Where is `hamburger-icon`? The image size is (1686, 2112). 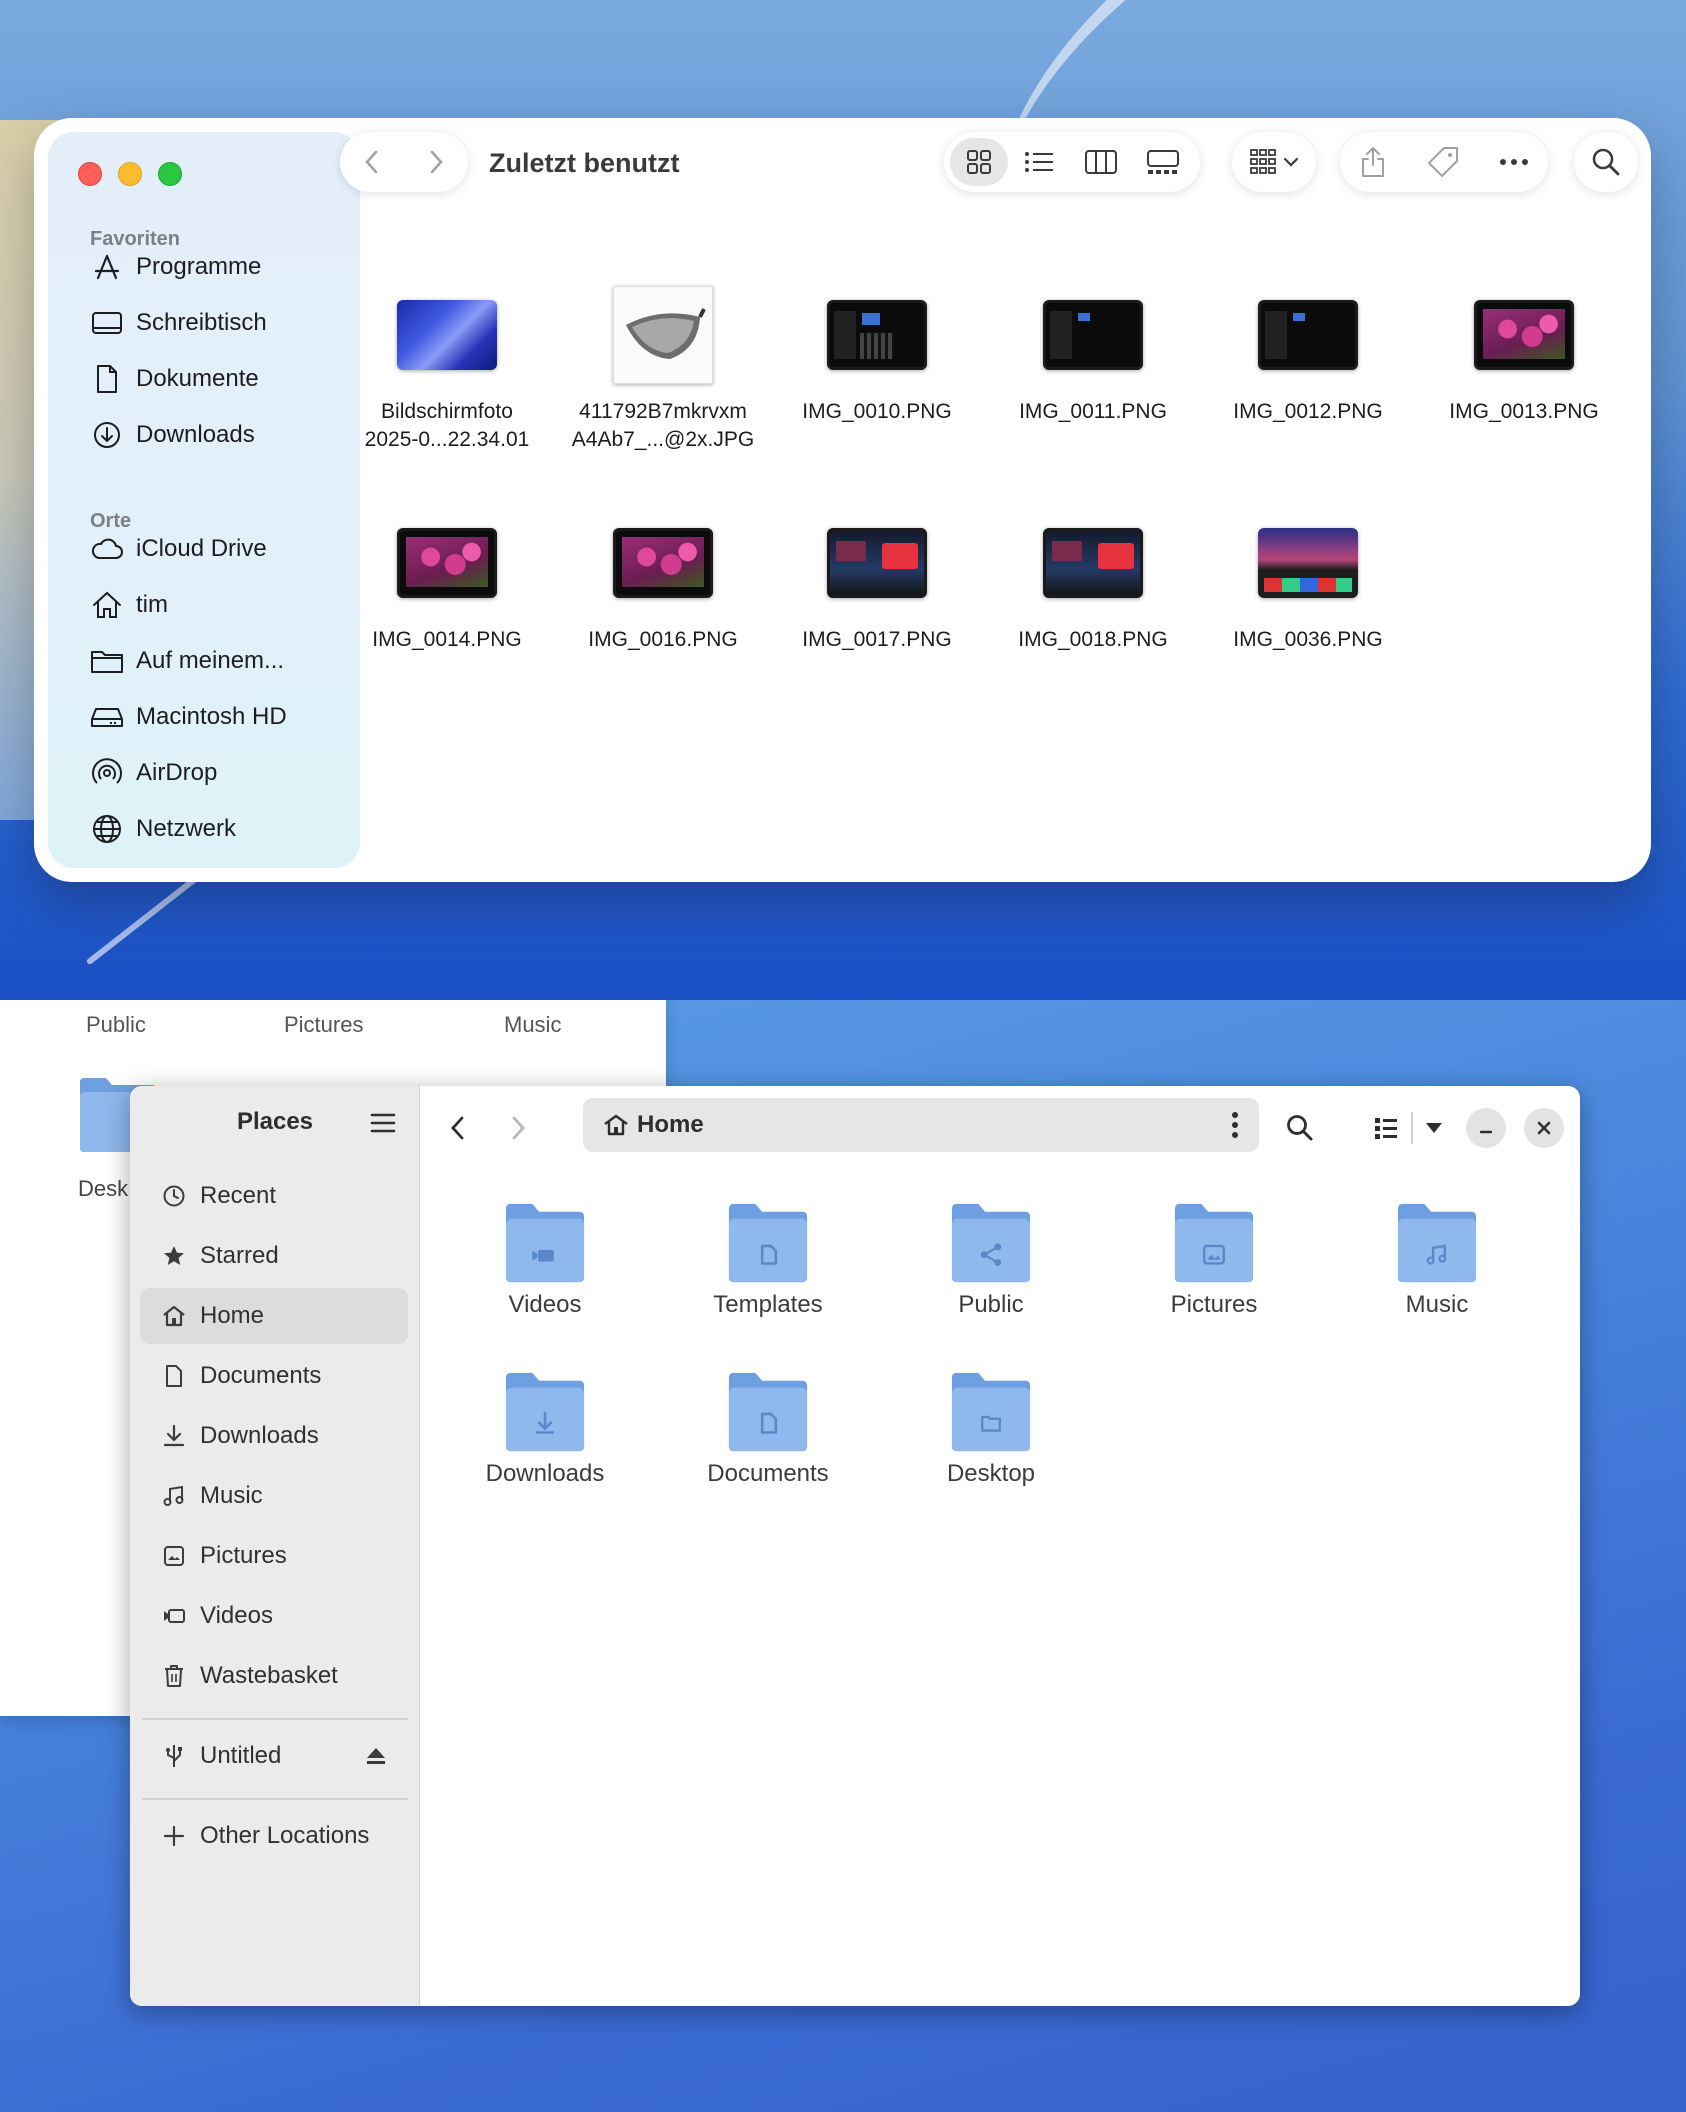 hamburger-icon is located at coordinates (383, 1123).